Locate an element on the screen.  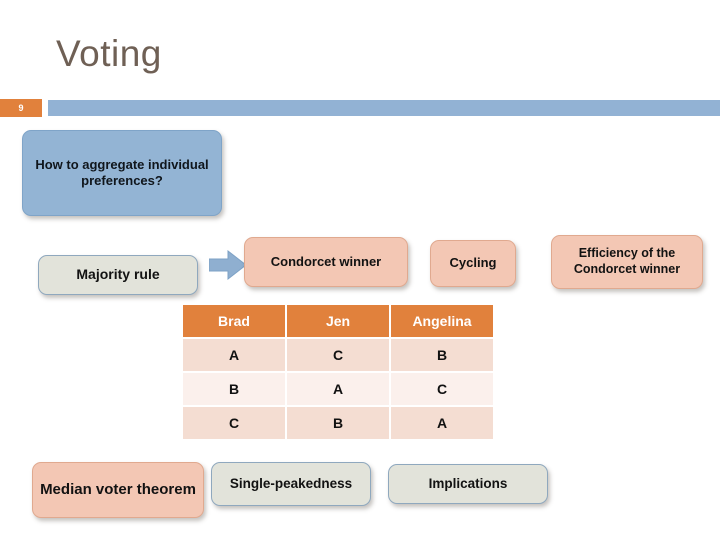
table-row: C B A is located at coordinates (338, 423).